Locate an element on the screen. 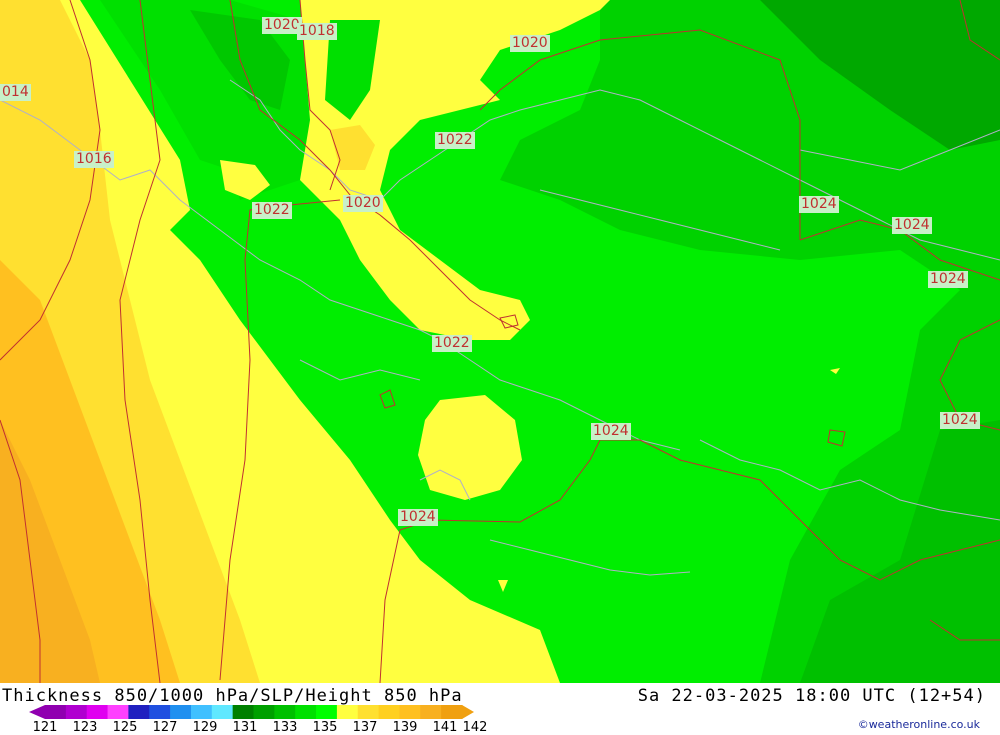  credit-text: ©weatheronline.co.uk is located at coordinates (918, 724).